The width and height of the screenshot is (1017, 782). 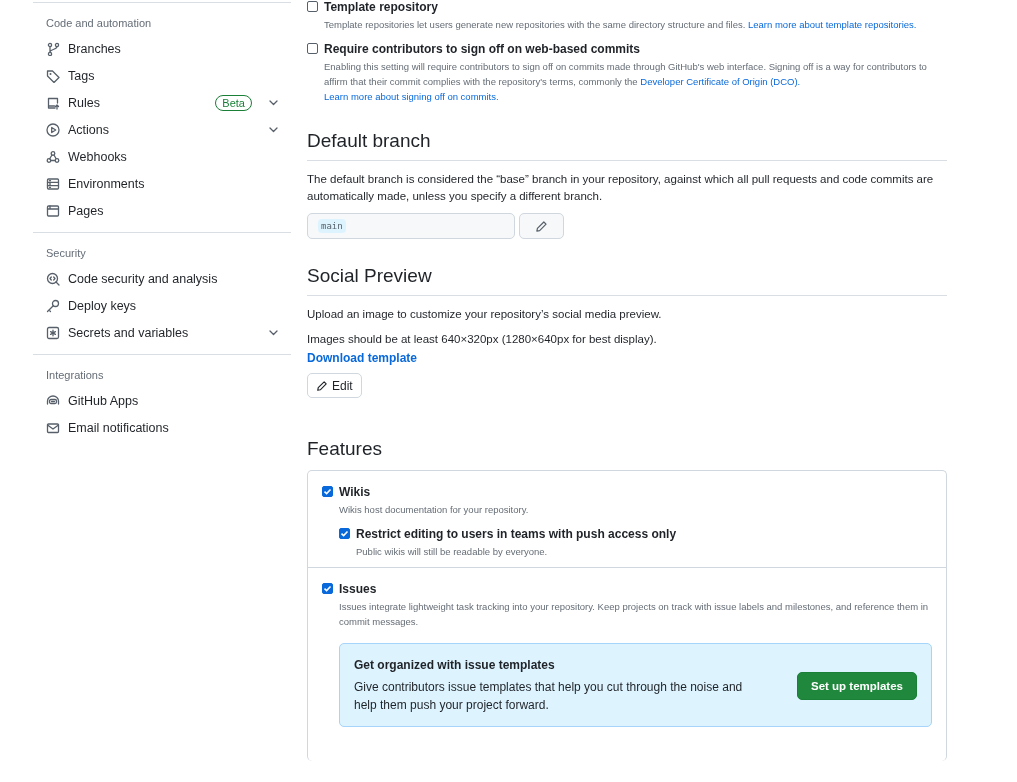 What do you see at coordinates (381, 7) in the screenshot?
I see `option-label: Template repository` at bounding box center [381, 7].